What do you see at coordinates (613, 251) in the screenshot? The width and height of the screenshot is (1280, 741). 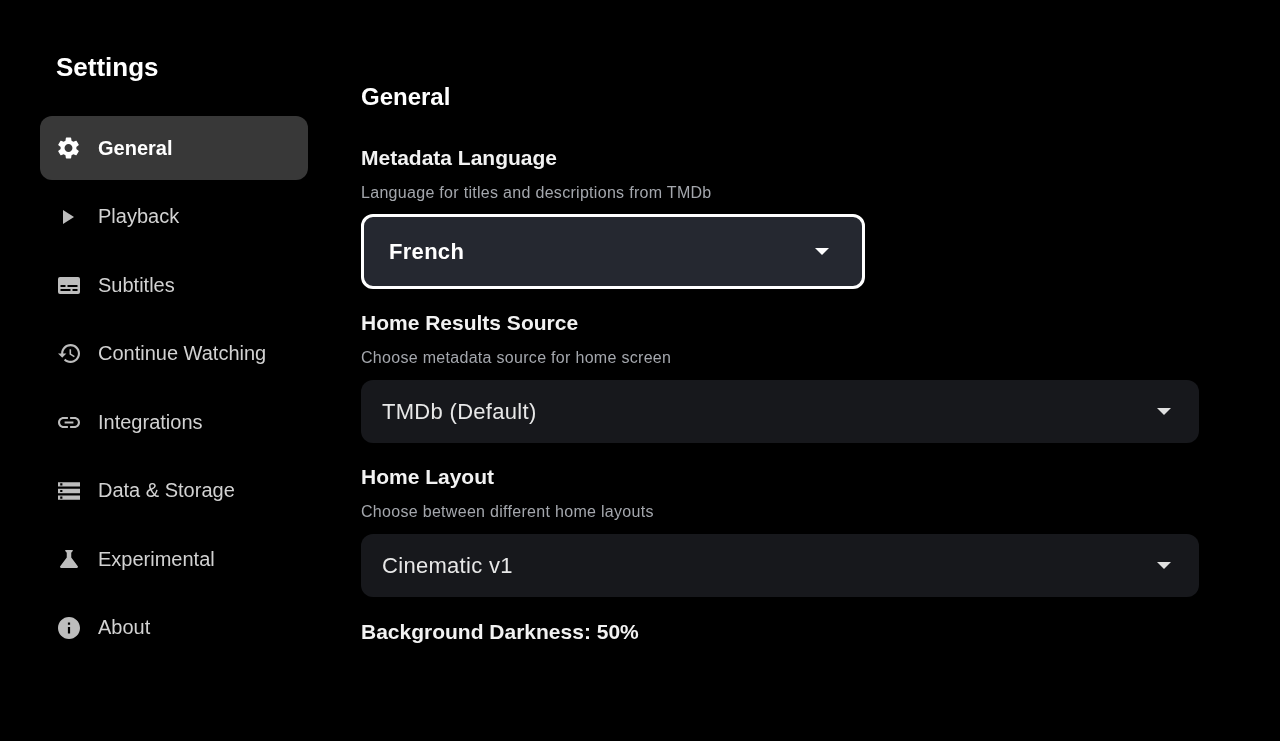 I see `dropdown-select: French` at bounding box center [613, 251].